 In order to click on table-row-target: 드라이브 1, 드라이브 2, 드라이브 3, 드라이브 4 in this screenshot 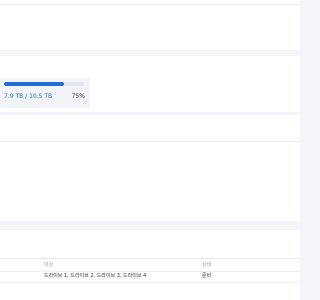, I will do `click(119, 276)`.